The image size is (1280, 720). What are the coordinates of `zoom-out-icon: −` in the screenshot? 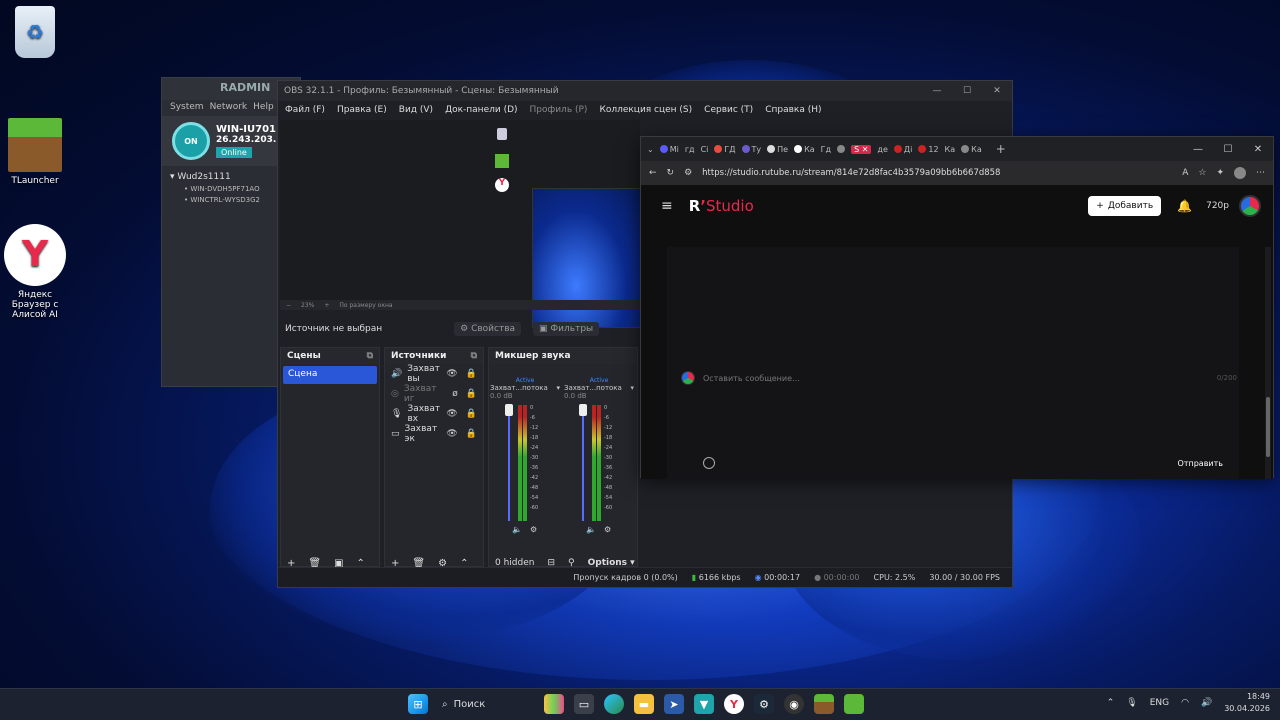 It's located at (288, 305).